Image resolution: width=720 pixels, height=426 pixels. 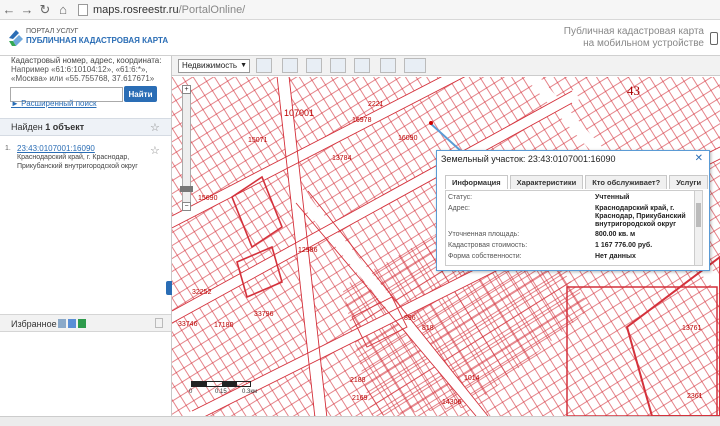 I want to click on info-label: Форма собственности:, so click(x=485, y=256).